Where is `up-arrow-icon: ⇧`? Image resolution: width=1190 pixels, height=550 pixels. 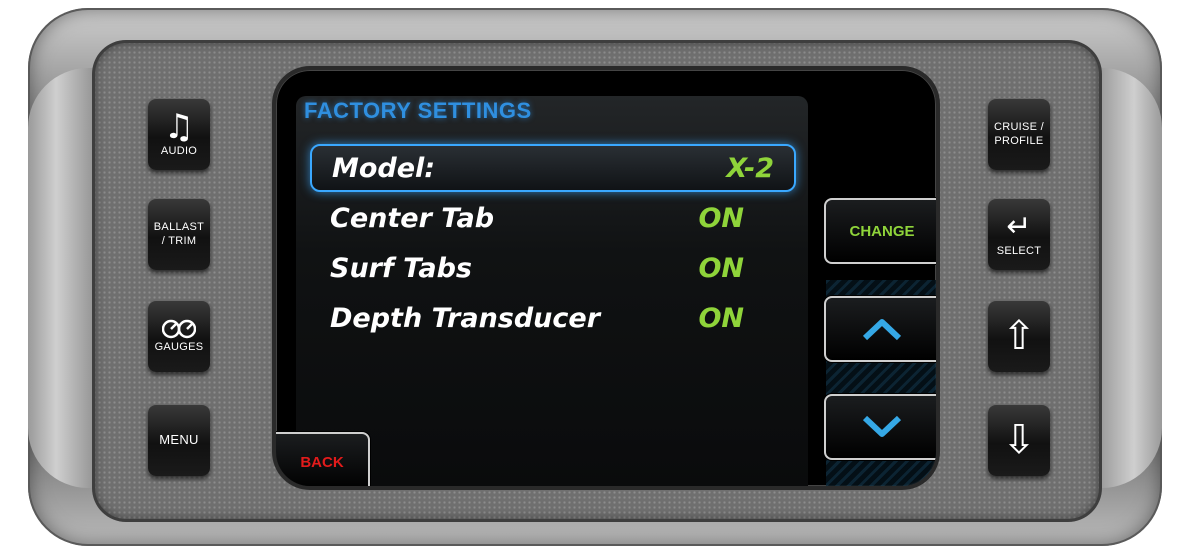
up-arrow-icon: ⇧ is located at coordinates (1019, 336).